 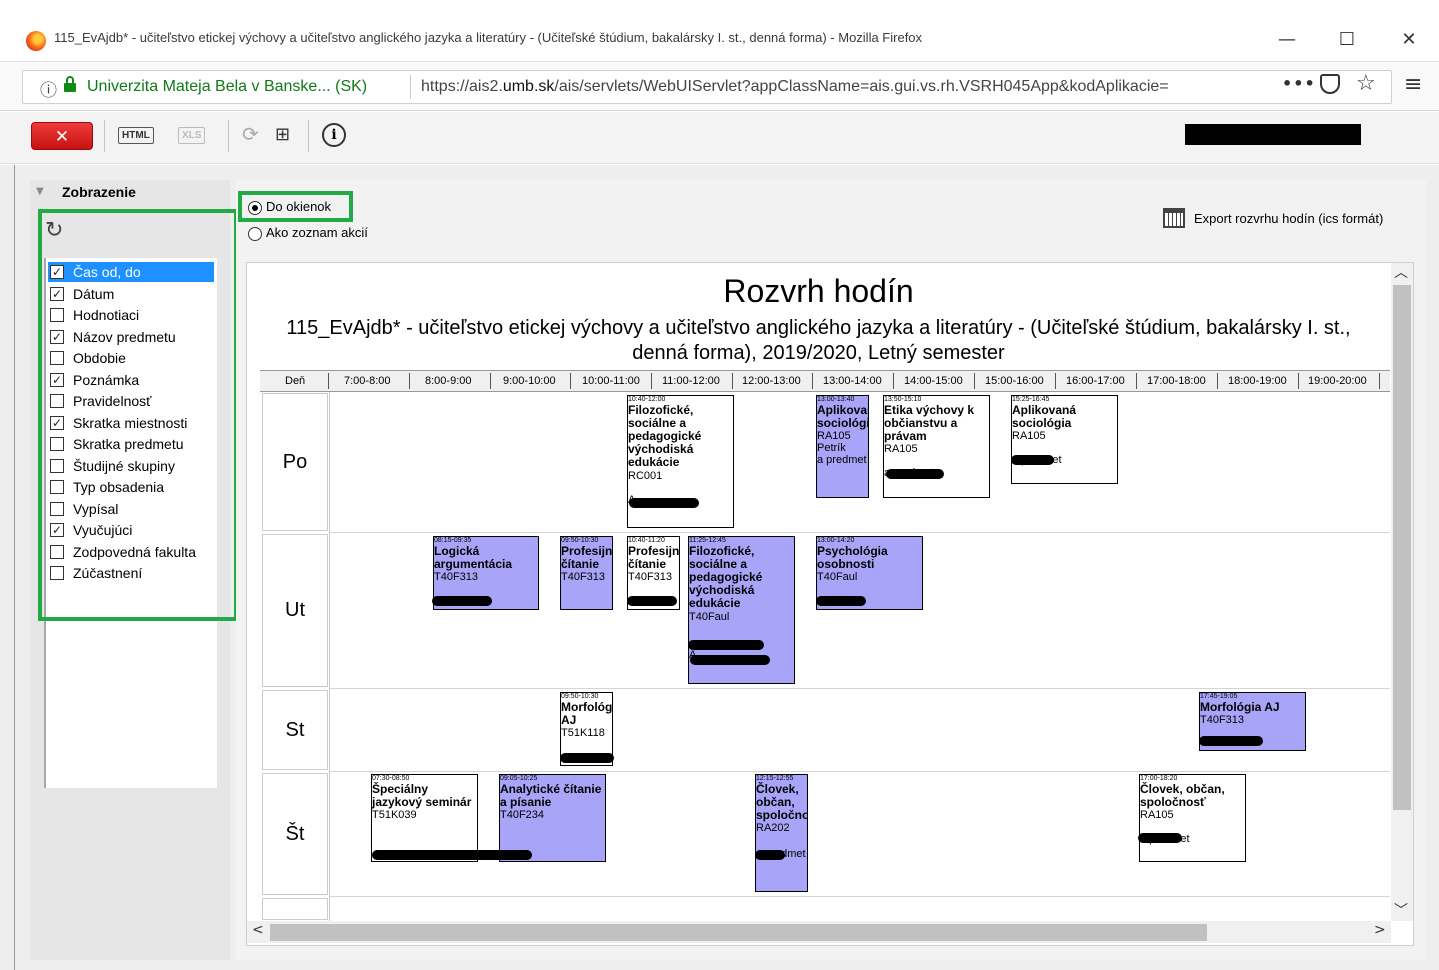 What do you see at coordinates (1174, 218) in the screenshot?
I see `calendar-icon` at bounding box center [1174, 218].